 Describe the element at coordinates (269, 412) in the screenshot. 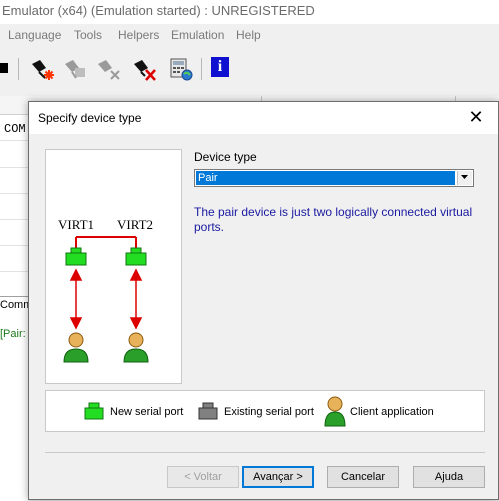

I see `legend-existing-serial-port: Existing serial port` at that location.